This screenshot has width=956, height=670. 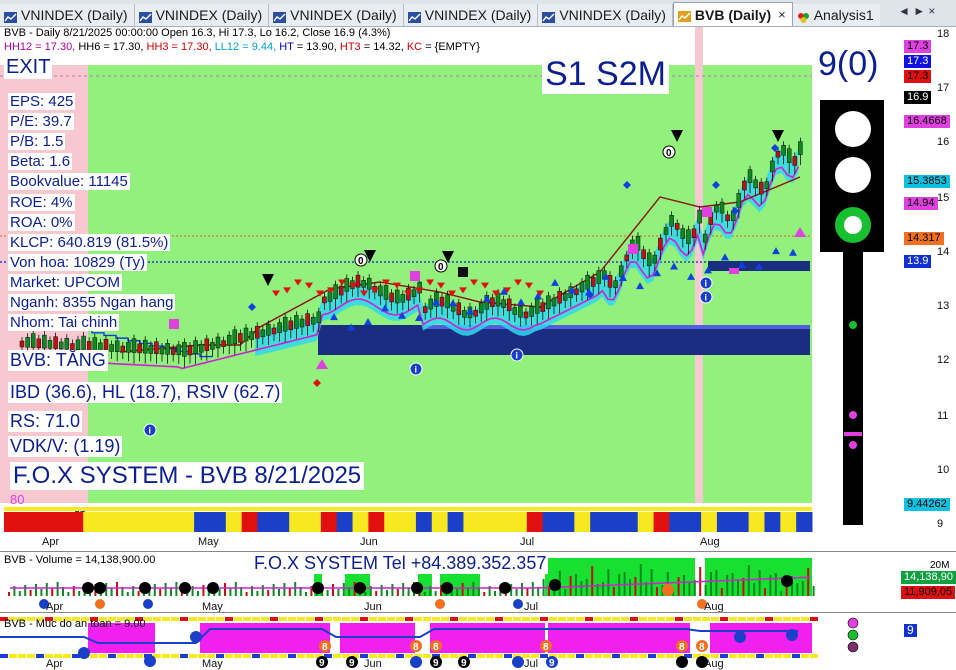 What do you see at coordinates (943, 470) in the screenshot?
I see `price-tick: 10` at bounding box center [943, 470].